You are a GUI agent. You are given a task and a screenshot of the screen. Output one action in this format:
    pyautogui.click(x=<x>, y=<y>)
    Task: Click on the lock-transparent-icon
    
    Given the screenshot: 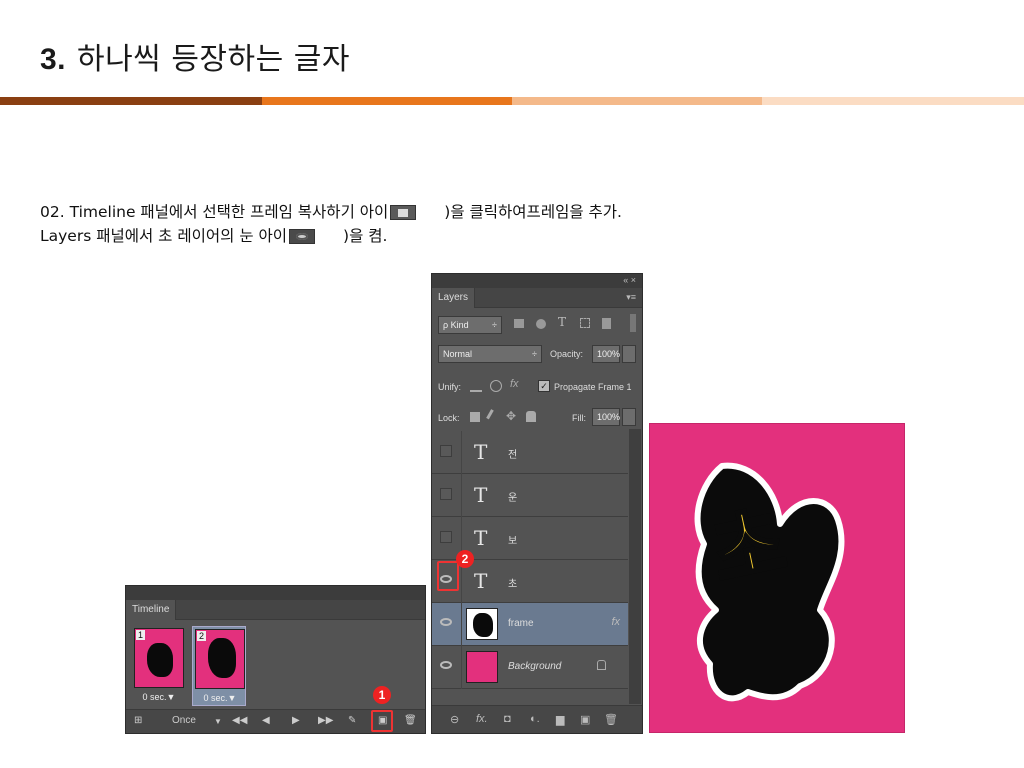 What is the action you would take?
    pyautogui.click(x=475, y=417)
    